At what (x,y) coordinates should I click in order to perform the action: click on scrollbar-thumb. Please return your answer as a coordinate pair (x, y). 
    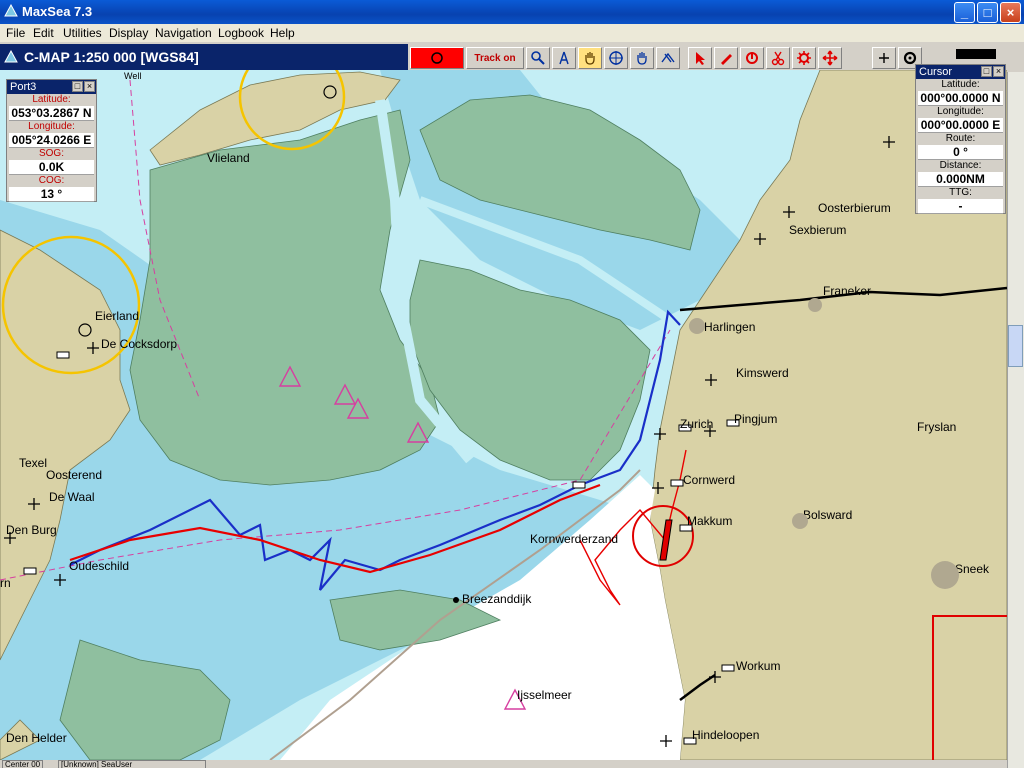
    Looking at the image, I should click on (1015, 346).